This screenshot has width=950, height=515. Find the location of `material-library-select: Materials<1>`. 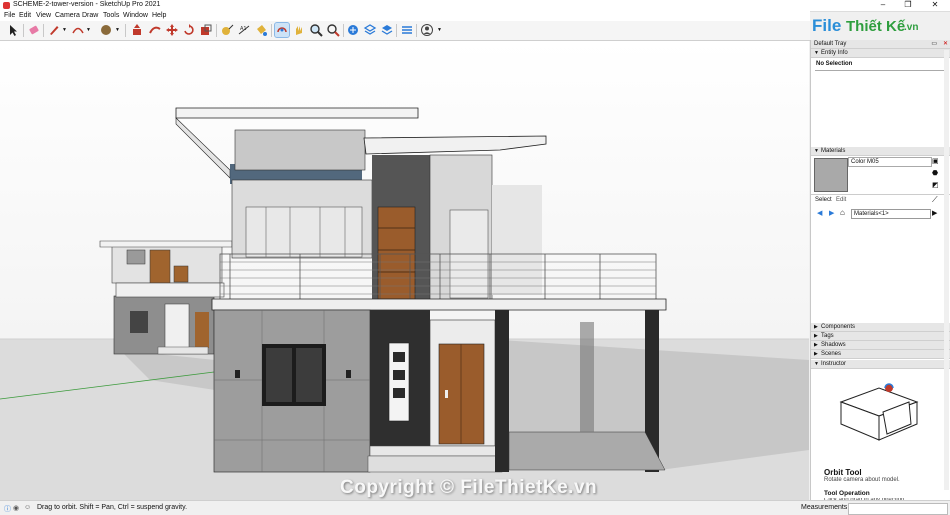

material-library-select: Materials<1> is located at coordinates (891, 214).